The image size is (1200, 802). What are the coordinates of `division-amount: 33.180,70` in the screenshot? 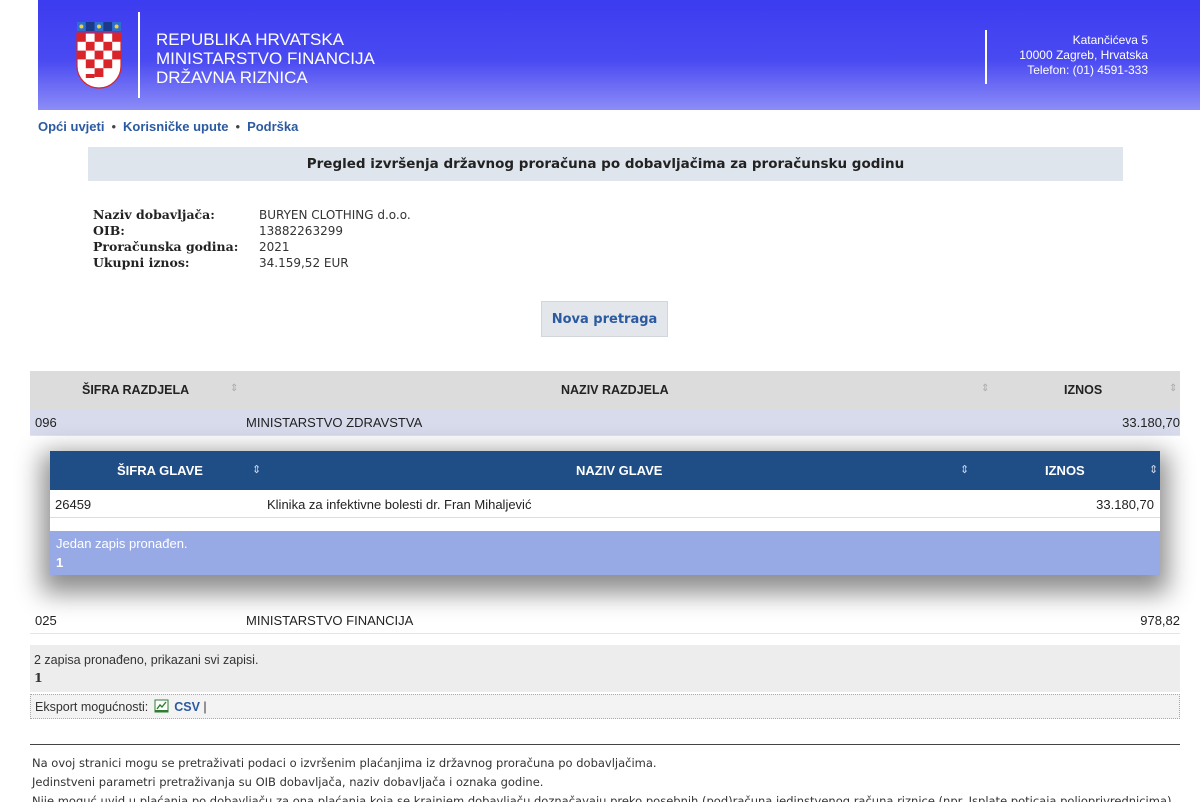 It's located at (1151, 422).